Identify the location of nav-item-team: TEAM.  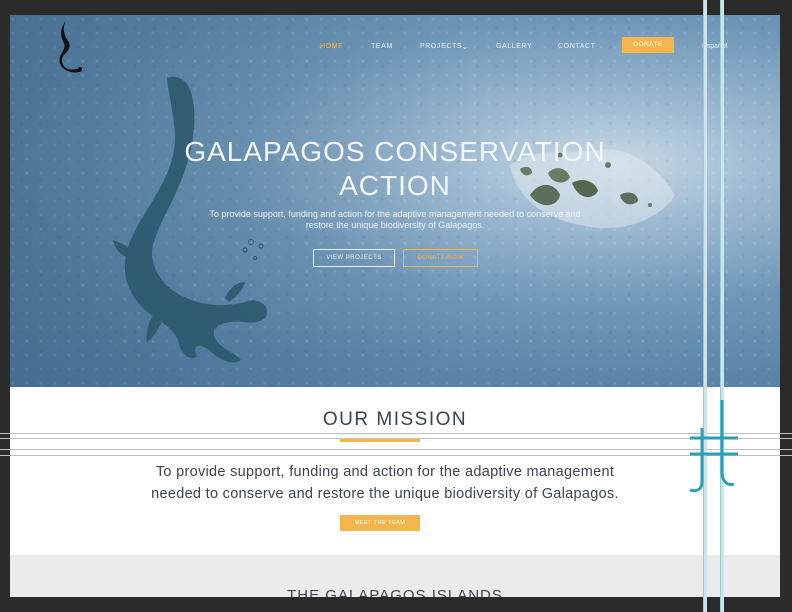
(382, 46).